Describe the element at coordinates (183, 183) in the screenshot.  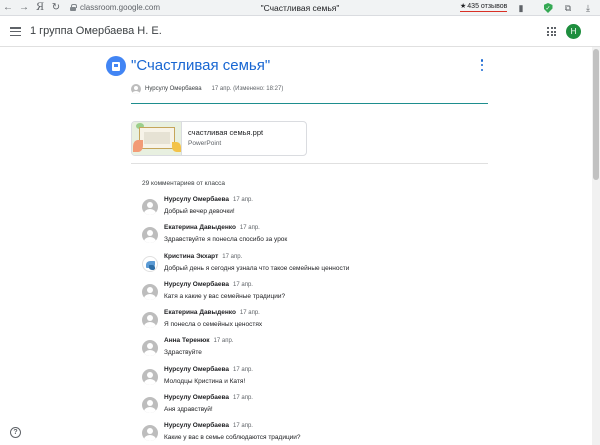
I see `class-comments-header: 29 комментариев от класса` at that location.